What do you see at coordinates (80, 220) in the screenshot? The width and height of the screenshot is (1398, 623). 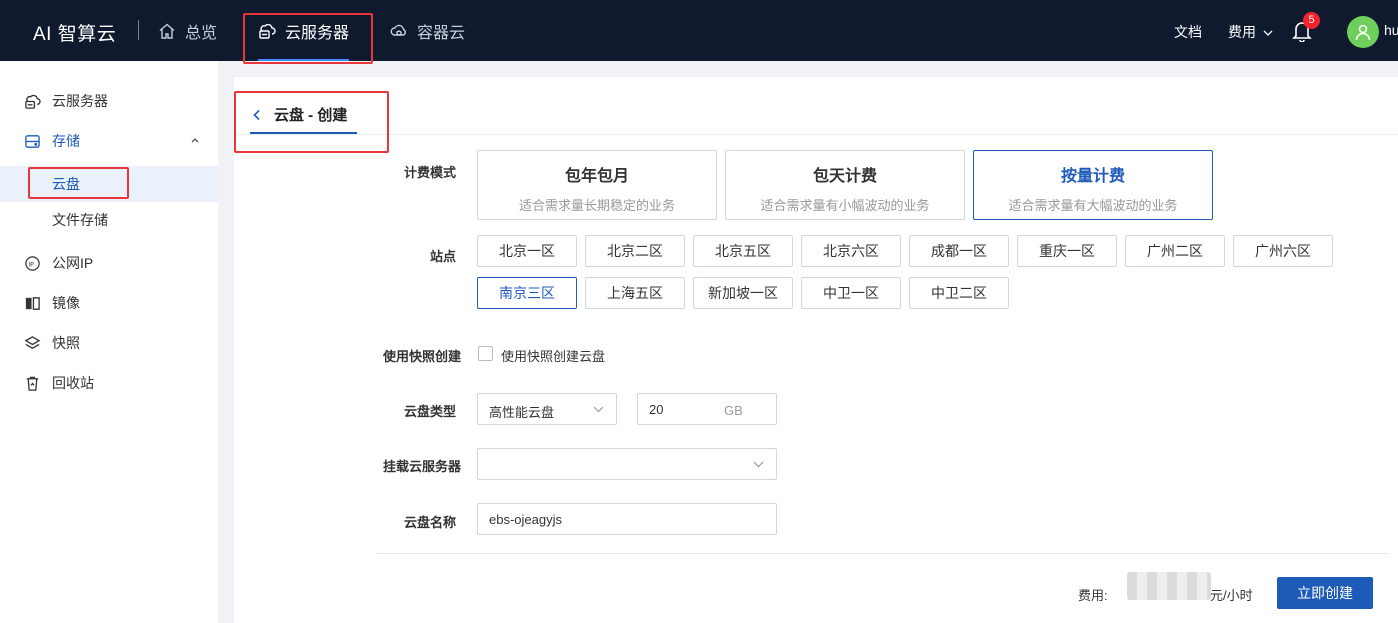 I see `sidebar-item-label: 文件存储` at bounding box center [80, 220].